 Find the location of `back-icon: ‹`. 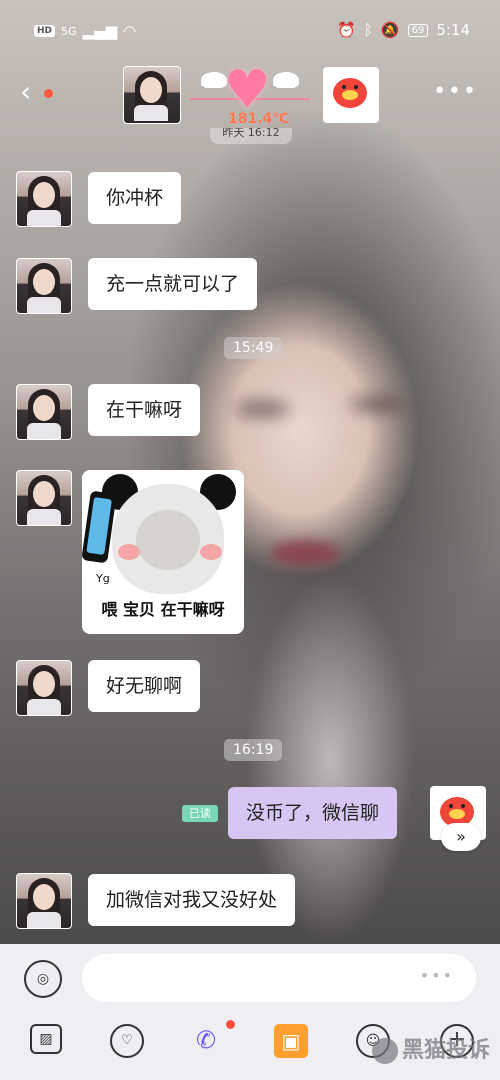

back-icon: ‹ is located at coordinates (25, 92).